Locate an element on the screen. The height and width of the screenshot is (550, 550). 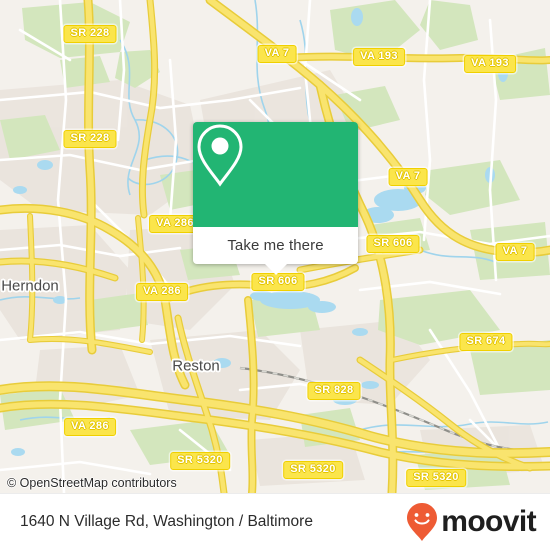
location-popup-card: Take me there is located at coordinates (275, 198).